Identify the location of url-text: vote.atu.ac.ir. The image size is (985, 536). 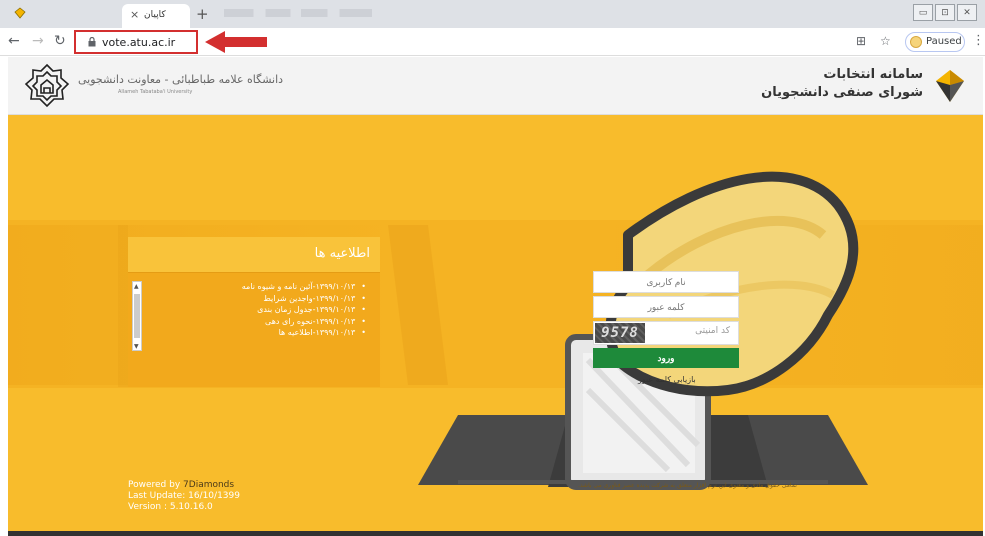
(139, 42).